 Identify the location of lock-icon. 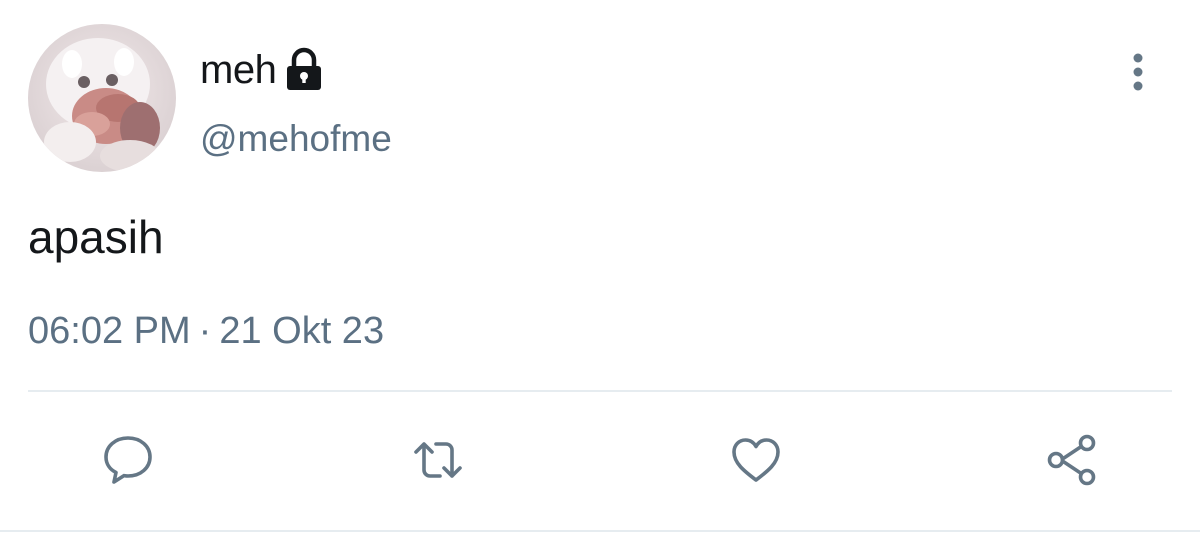
(304, 70).